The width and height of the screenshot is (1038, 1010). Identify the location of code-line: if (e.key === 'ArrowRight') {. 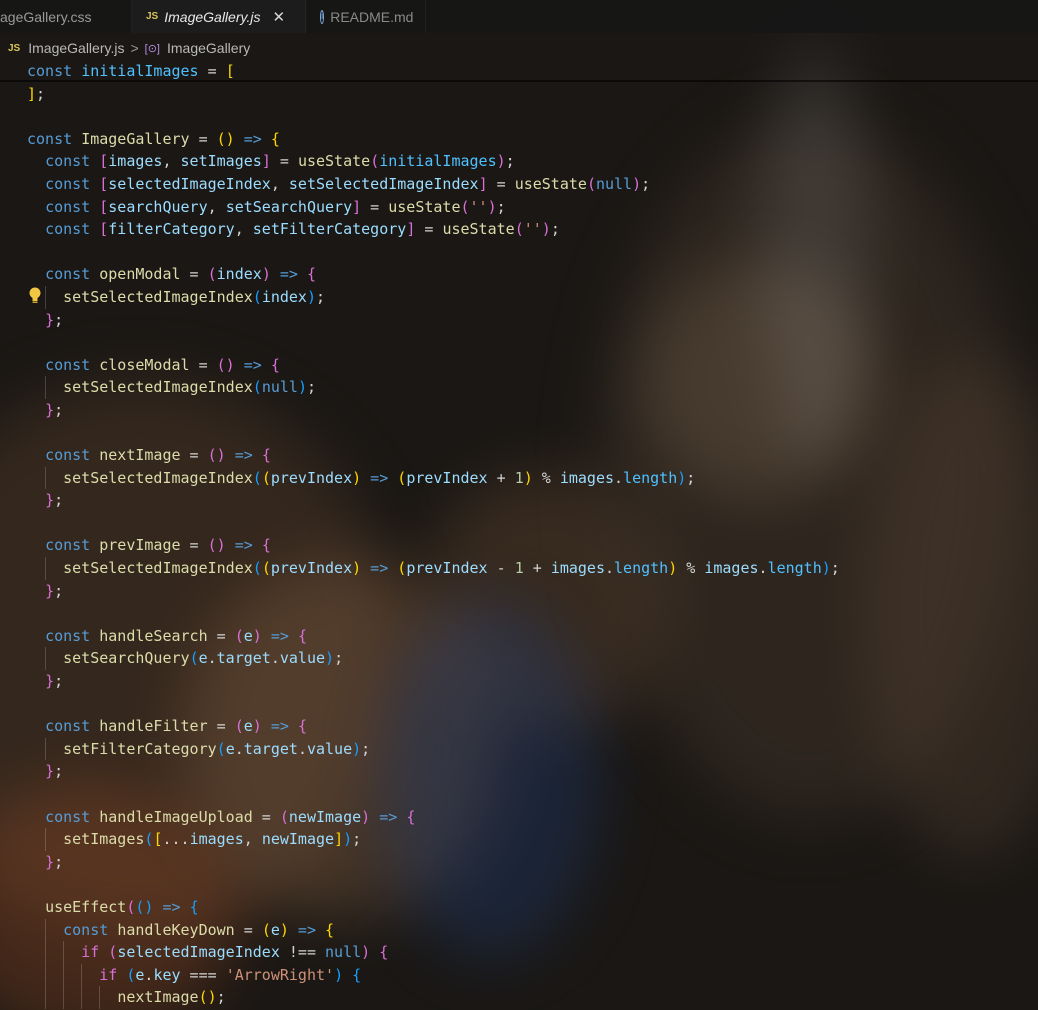
(433, 975).